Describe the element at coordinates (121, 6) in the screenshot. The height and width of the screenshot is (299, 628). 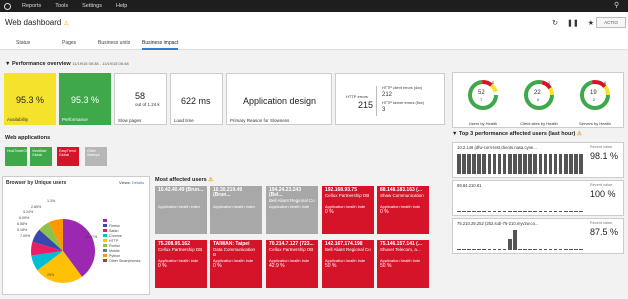
I see `menu-help: Help` at that location.